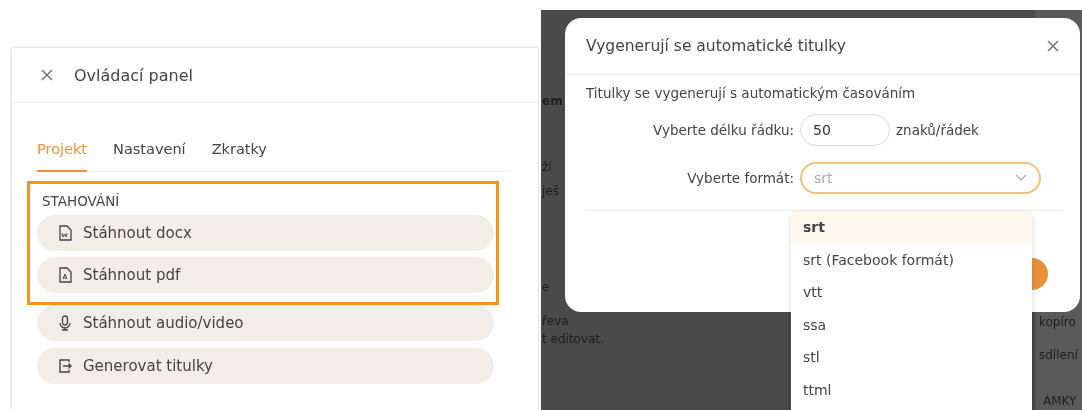 The height and width of the screenshot is (410, 1082). I want to click on close-button, so click(1053, 46).